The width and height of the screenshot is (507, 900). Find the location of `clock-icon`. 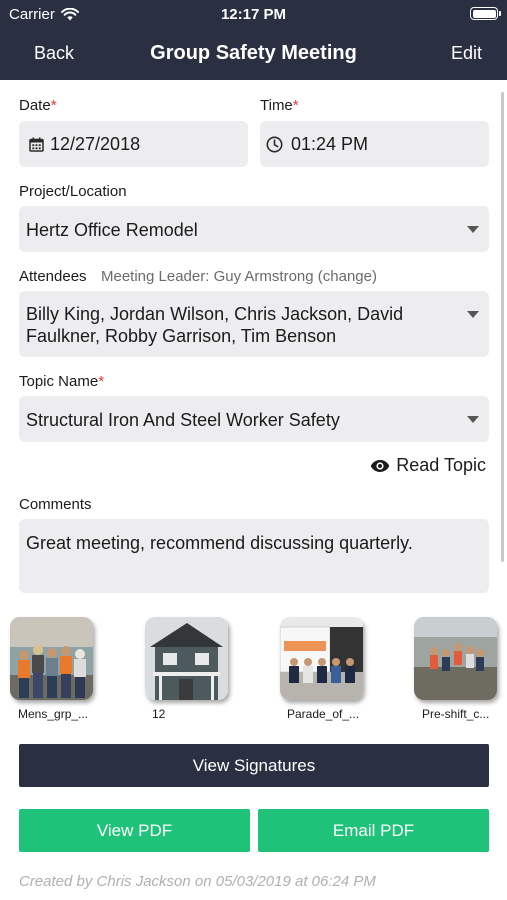

clock-icon is located at coordinates (274, 144).